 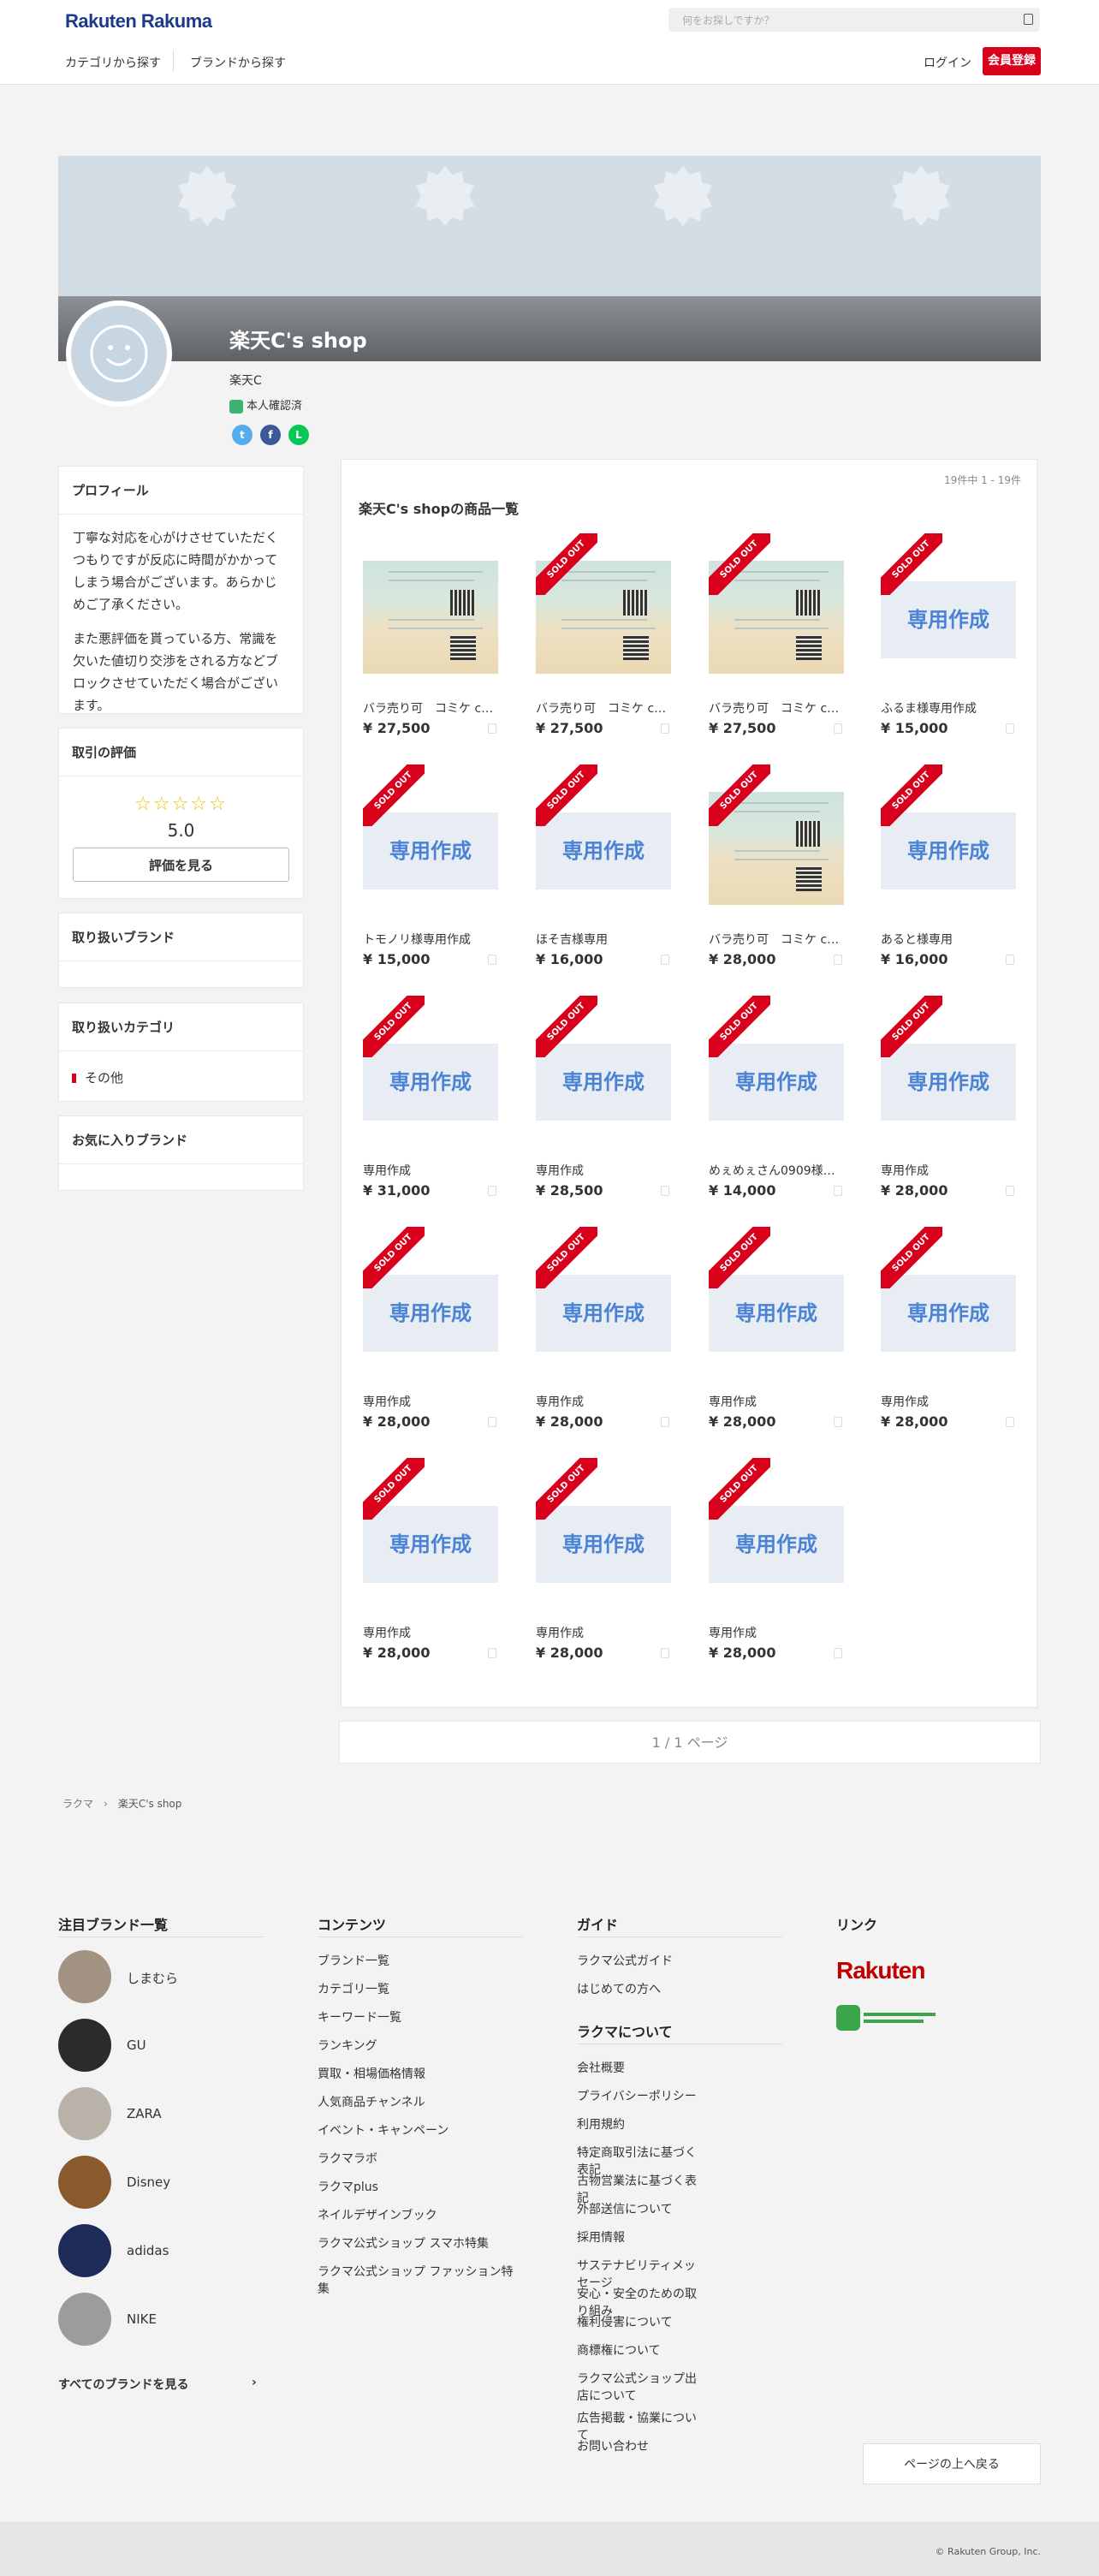 What do you see at coordinates (119, 353) in the screenshot?
I see `smiley-icon` at bounding box center [119, 353].